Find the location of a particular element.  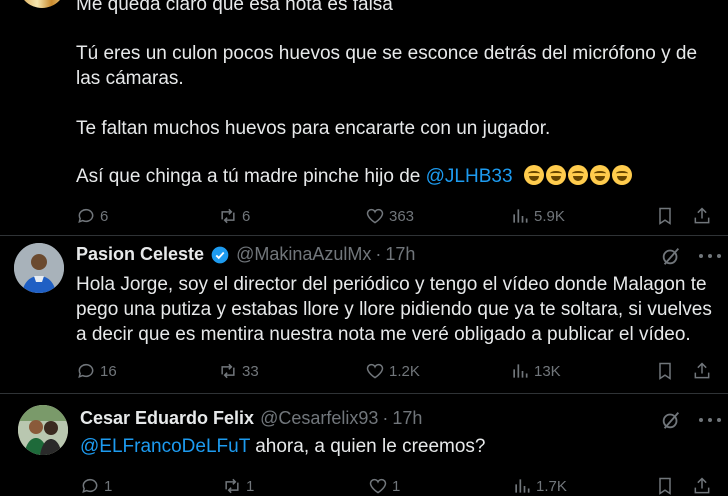

repost-count: 33 is located at coordinates (250, 371).